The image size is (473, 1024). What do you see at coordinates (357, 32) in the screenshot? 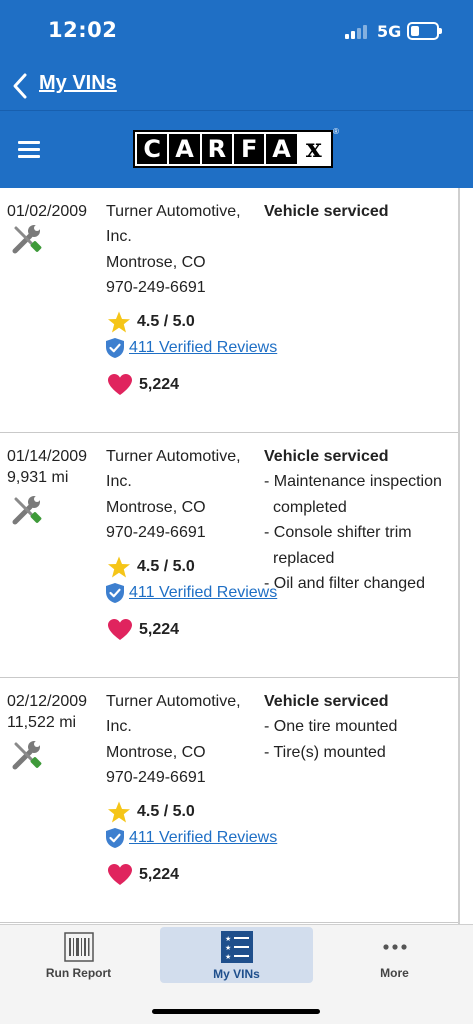
I see `signal-icon` at bounding box center [357, 32].